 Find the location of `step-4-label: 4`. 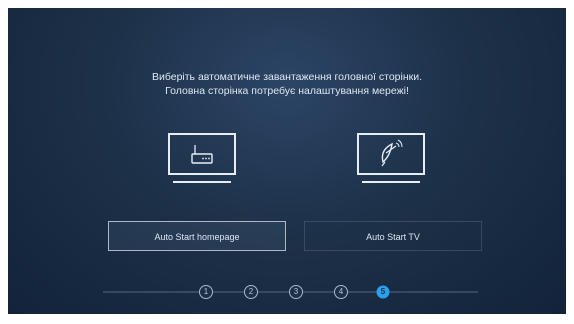

step-4-label: 4 is located at coordinates (341, 291).